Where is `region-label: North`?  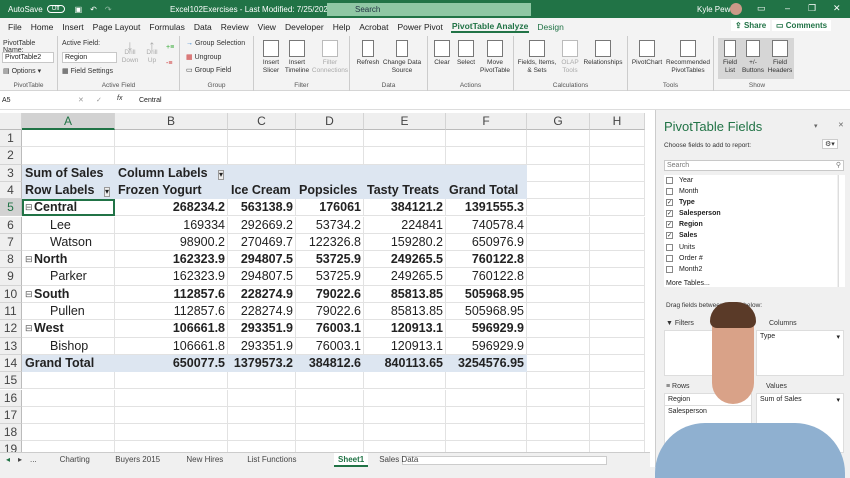 region-label: North is located at coordinates (68, 259).